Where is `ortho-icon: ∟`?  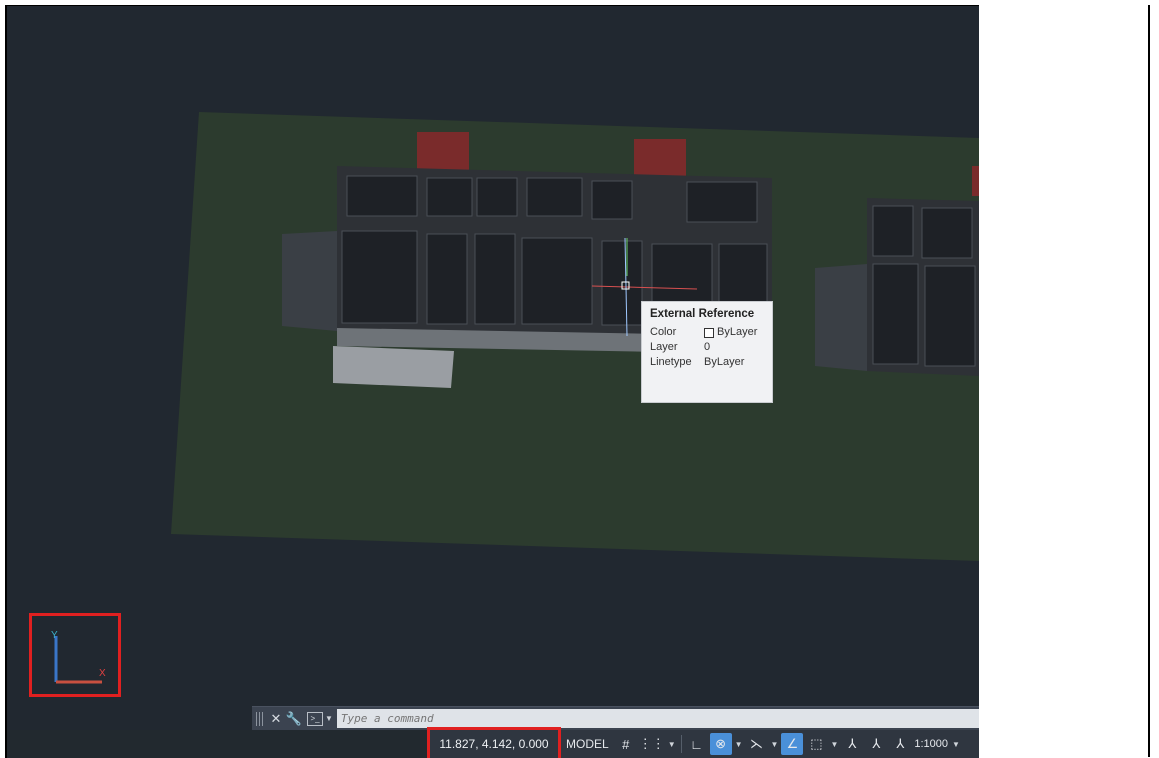 ortho-icon: ∟ is located at coordinates (697, 744).